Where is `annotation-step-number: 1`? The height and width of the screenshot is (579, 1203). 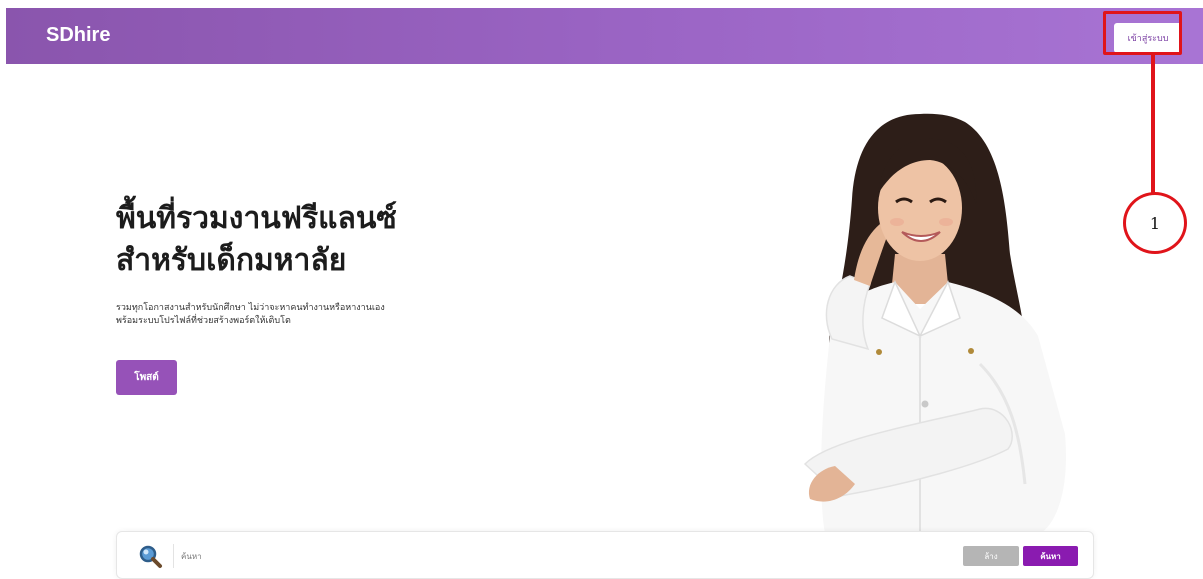 annotation-step-number: 1 is located at coordinates (1155, 223).